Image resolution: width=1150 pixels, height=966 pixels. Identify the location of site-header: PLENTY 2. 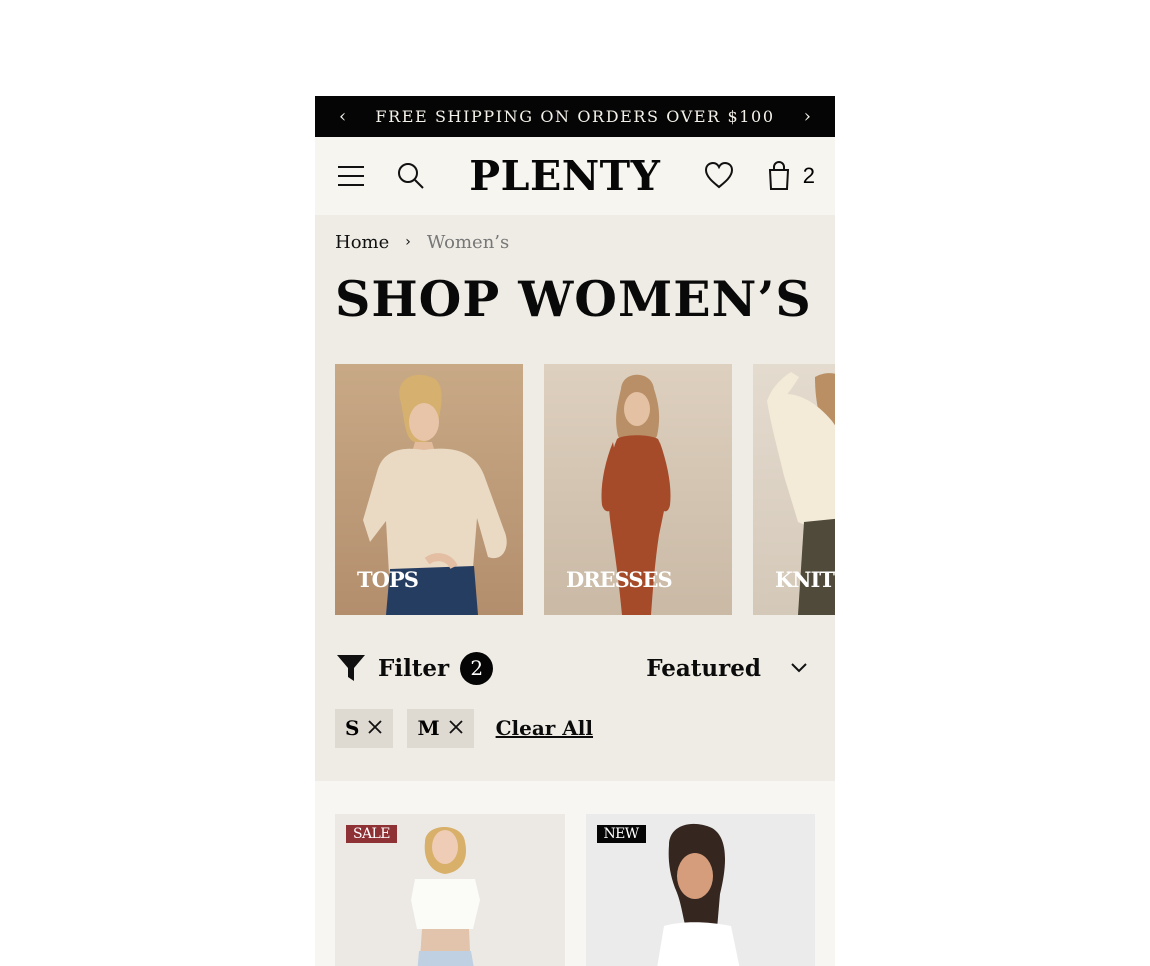
(575, 176).